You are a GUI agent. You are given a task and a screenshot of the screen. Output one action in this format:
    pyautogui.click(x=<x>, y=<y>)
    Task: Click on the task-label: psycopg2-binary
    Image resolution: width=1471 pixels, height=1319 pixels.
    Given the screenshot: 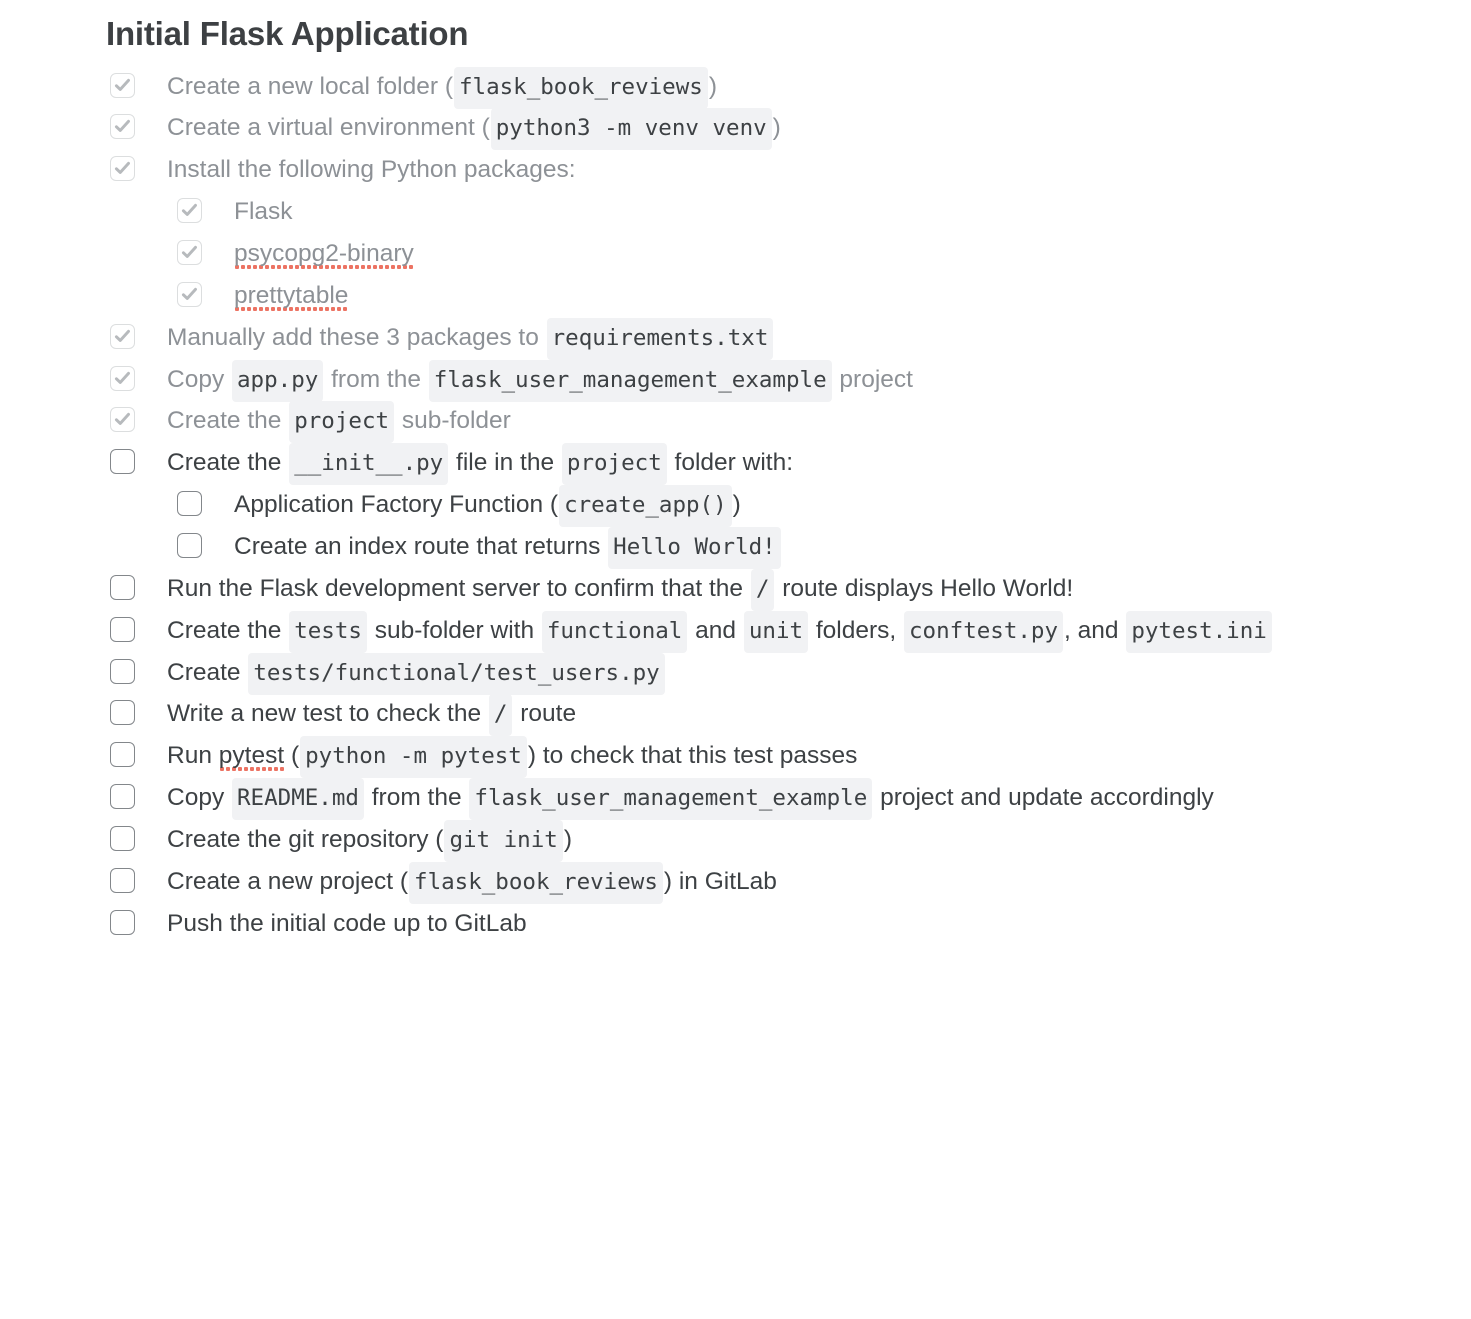 What is the action you would take?
    pyautogui.click(x=324, y=255)
    